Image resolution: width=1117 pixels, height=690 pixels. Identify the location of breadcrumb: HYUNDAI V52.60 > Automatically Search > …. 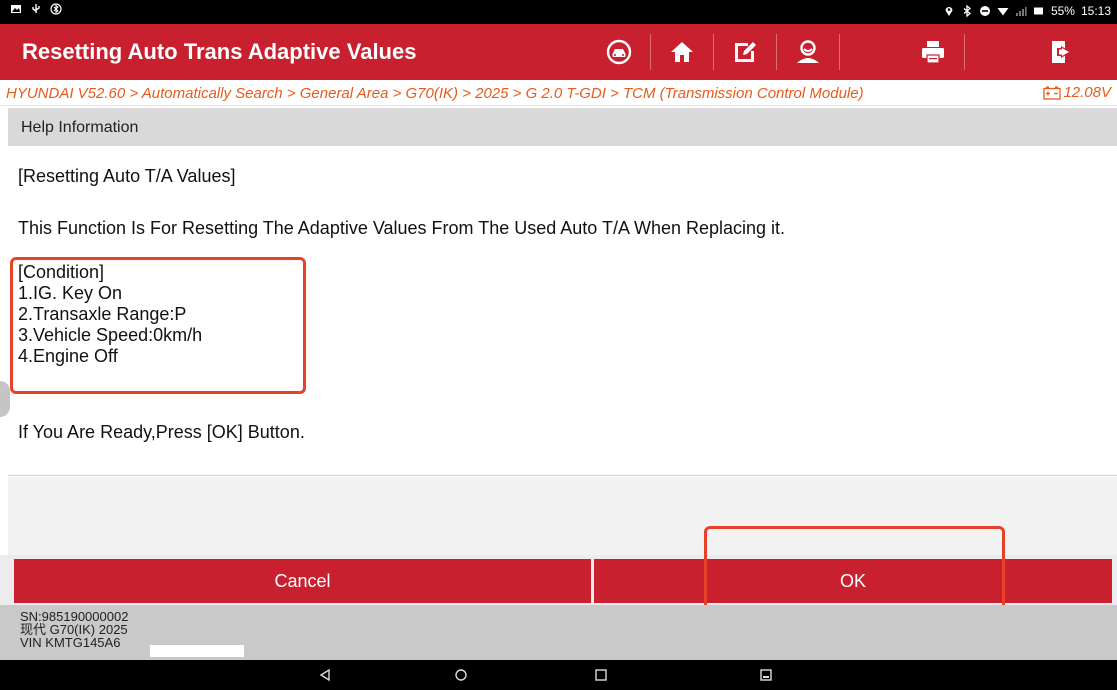
(435, 93).